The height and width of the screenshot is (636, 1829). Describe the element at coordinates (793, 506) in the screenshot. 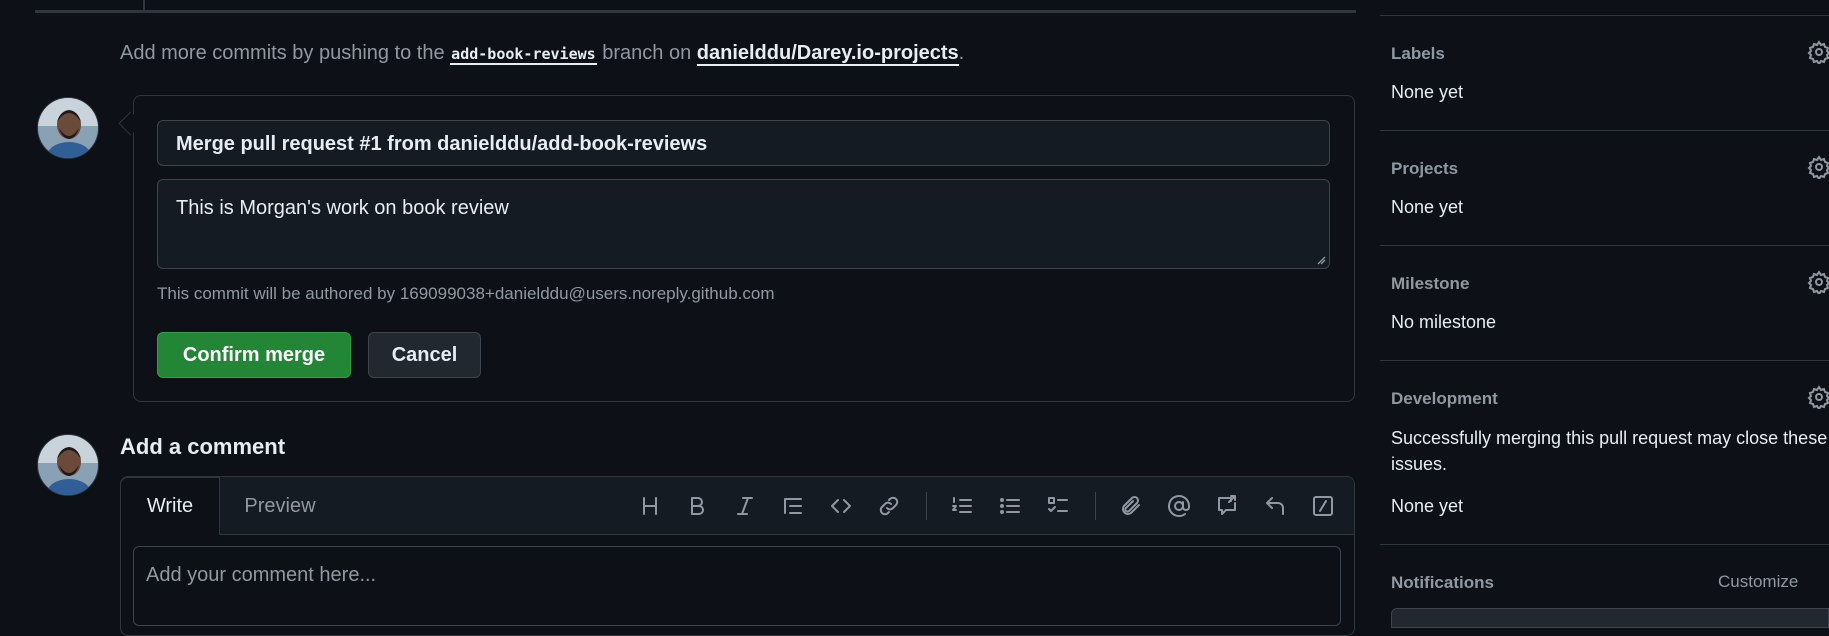

I see `quote-icon` at that location.